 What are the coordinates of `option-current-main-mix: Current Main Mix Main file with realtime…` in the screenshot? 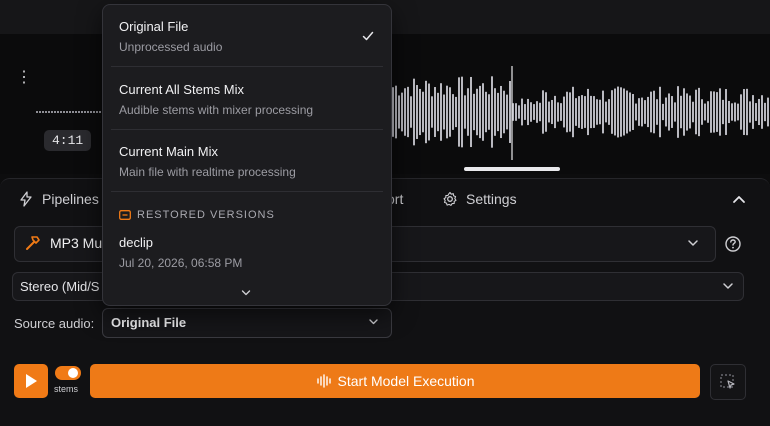 It's located at (207, 161).